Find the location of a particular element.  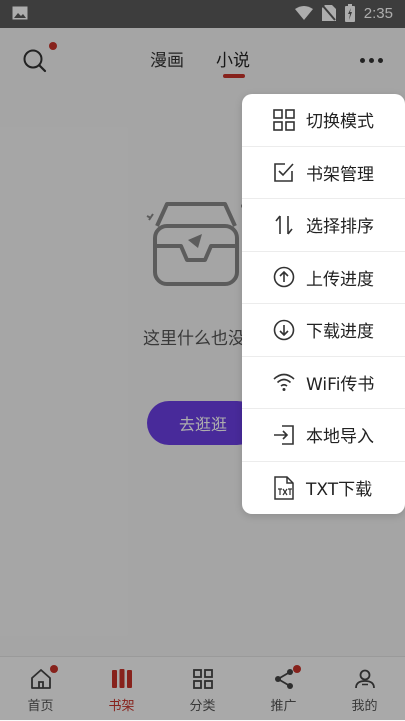

txt-file-icon is located at coordinates (284, 488).